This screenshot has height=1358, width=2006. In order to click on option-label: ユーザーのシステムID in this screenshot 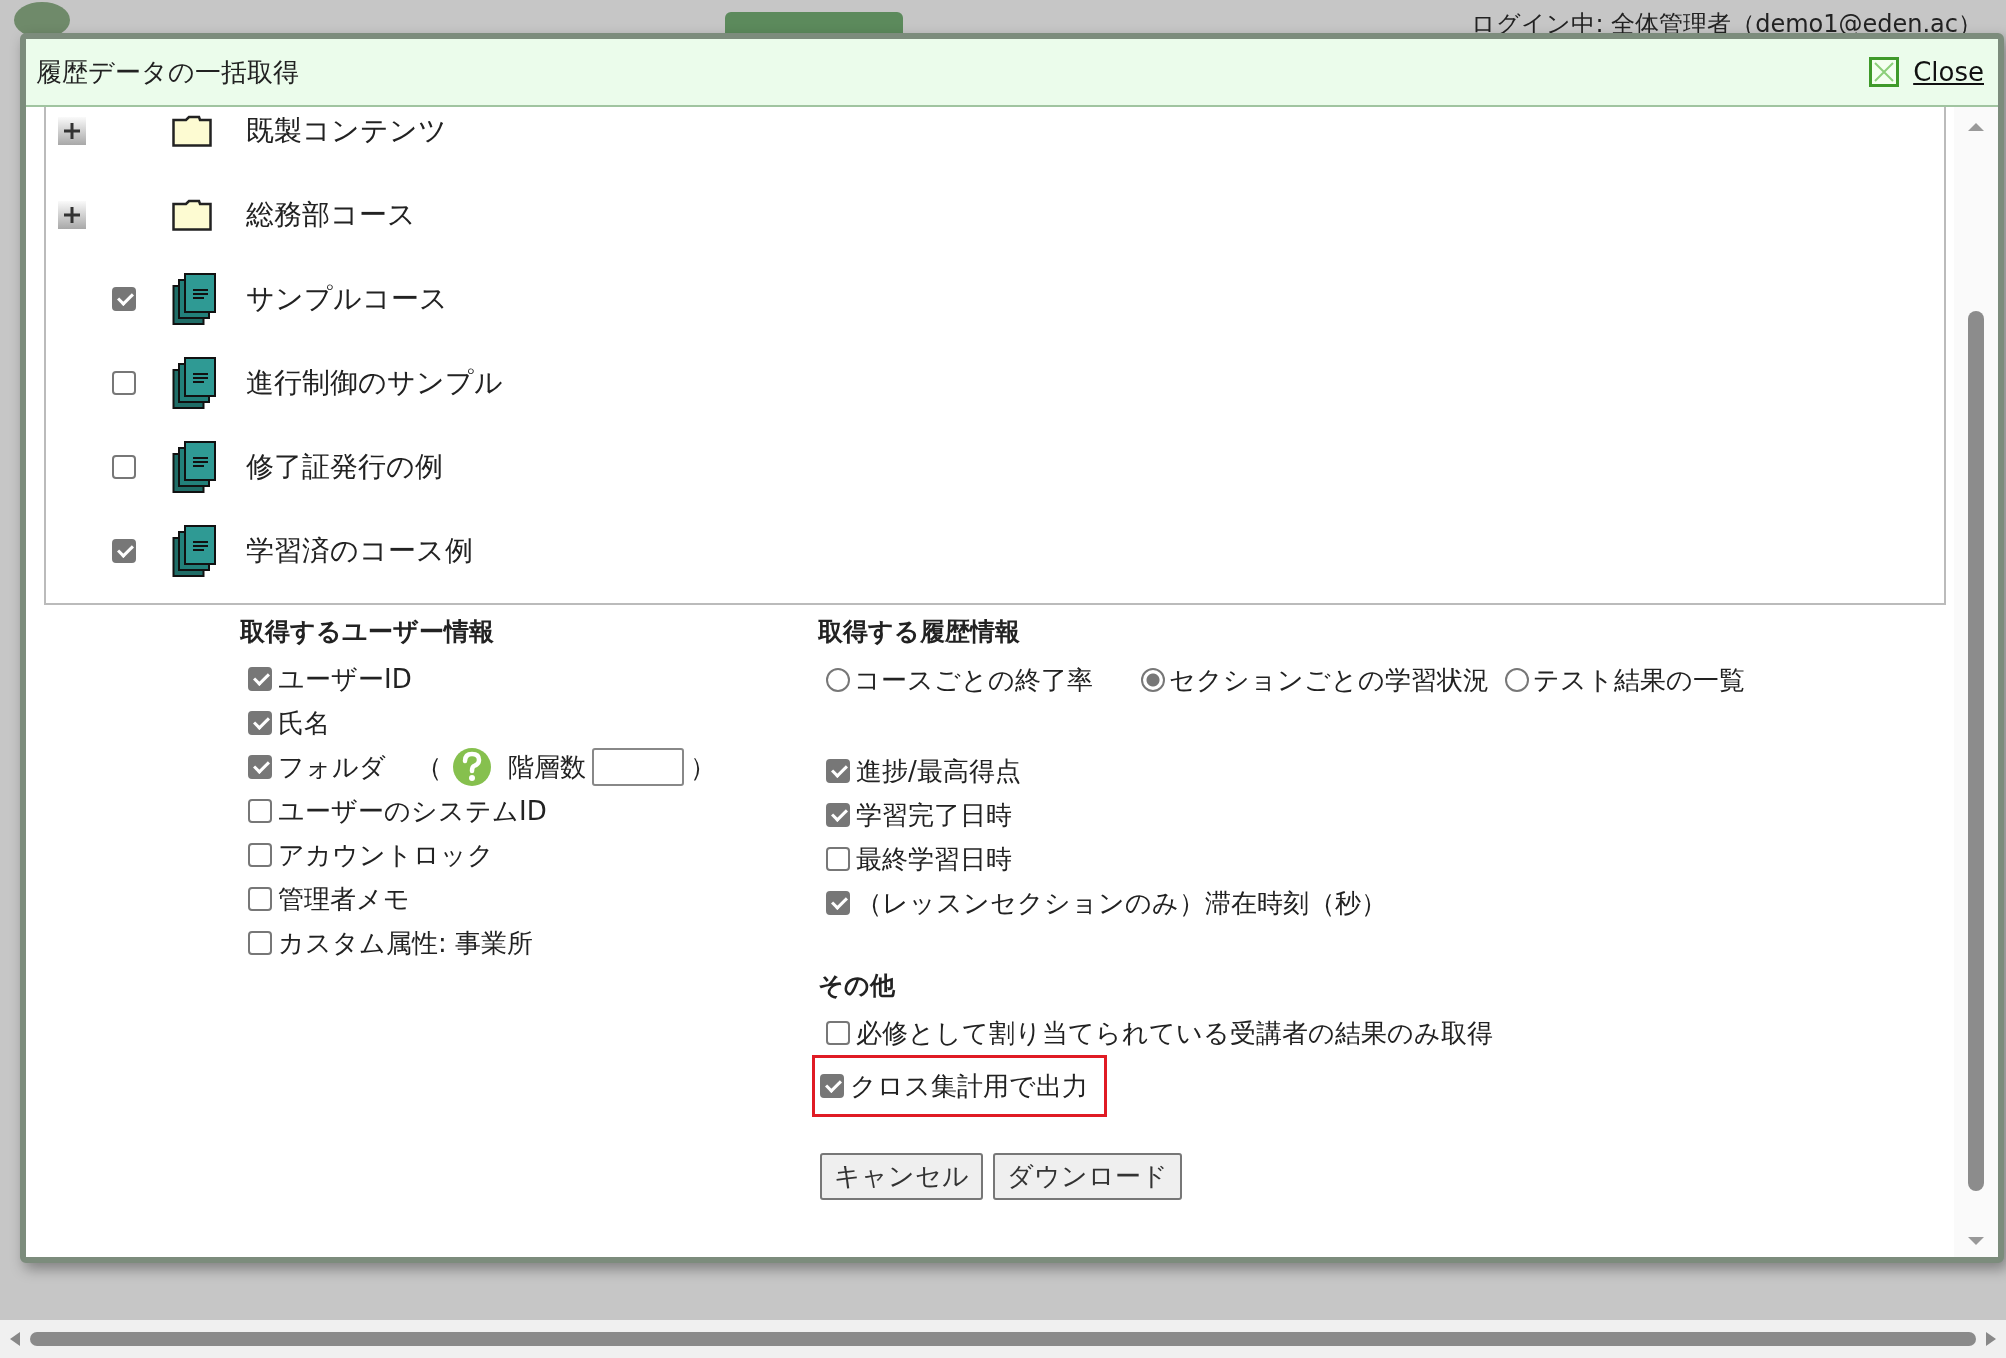, I will do `click(412, 811)`.